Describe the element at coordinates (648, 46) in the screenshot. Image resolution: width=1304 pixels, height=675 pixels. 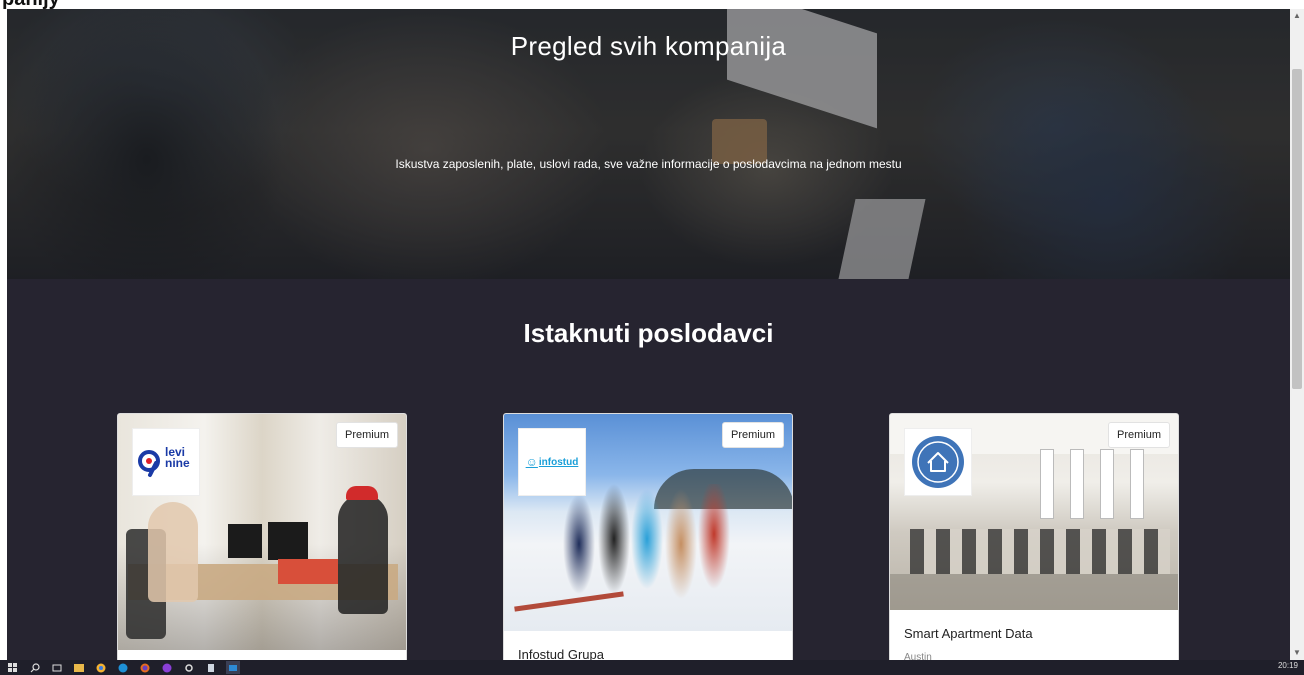
I see `hero-title: Pregled svih kompanija` at that location.